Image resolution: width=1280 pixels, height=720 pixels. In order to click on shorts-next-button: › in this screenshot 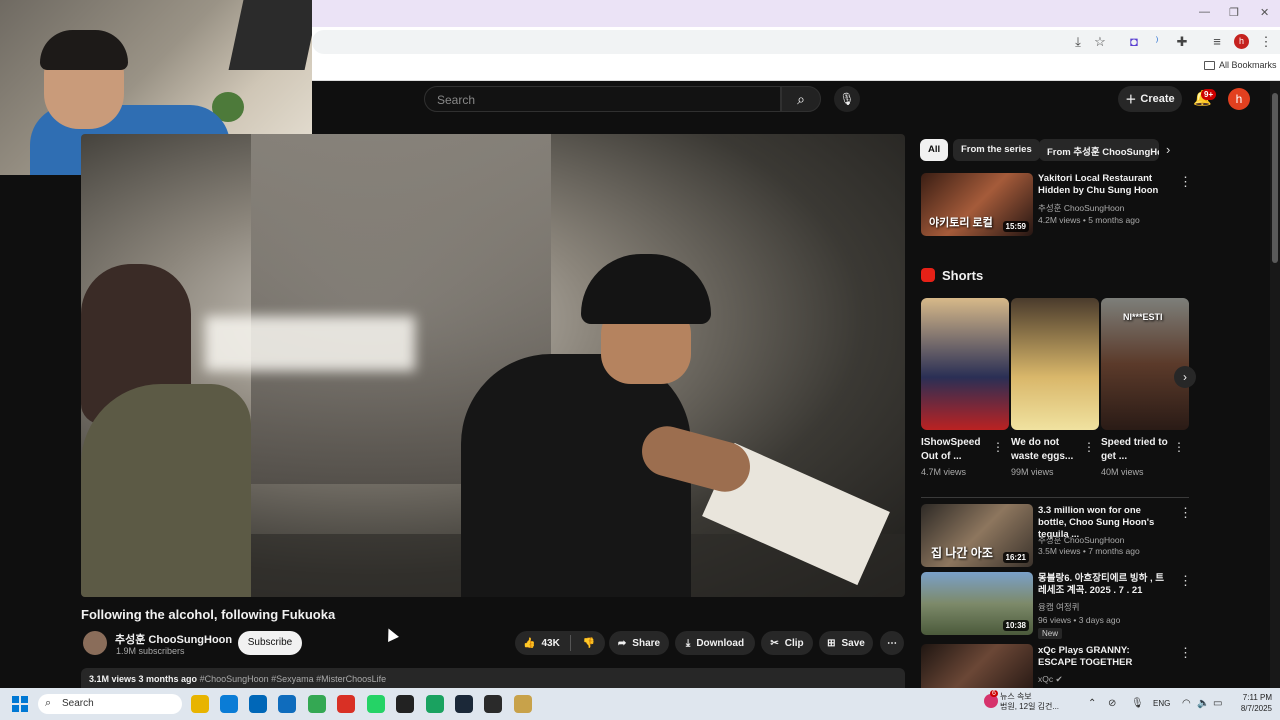, I will do `click(1185, 377)`.